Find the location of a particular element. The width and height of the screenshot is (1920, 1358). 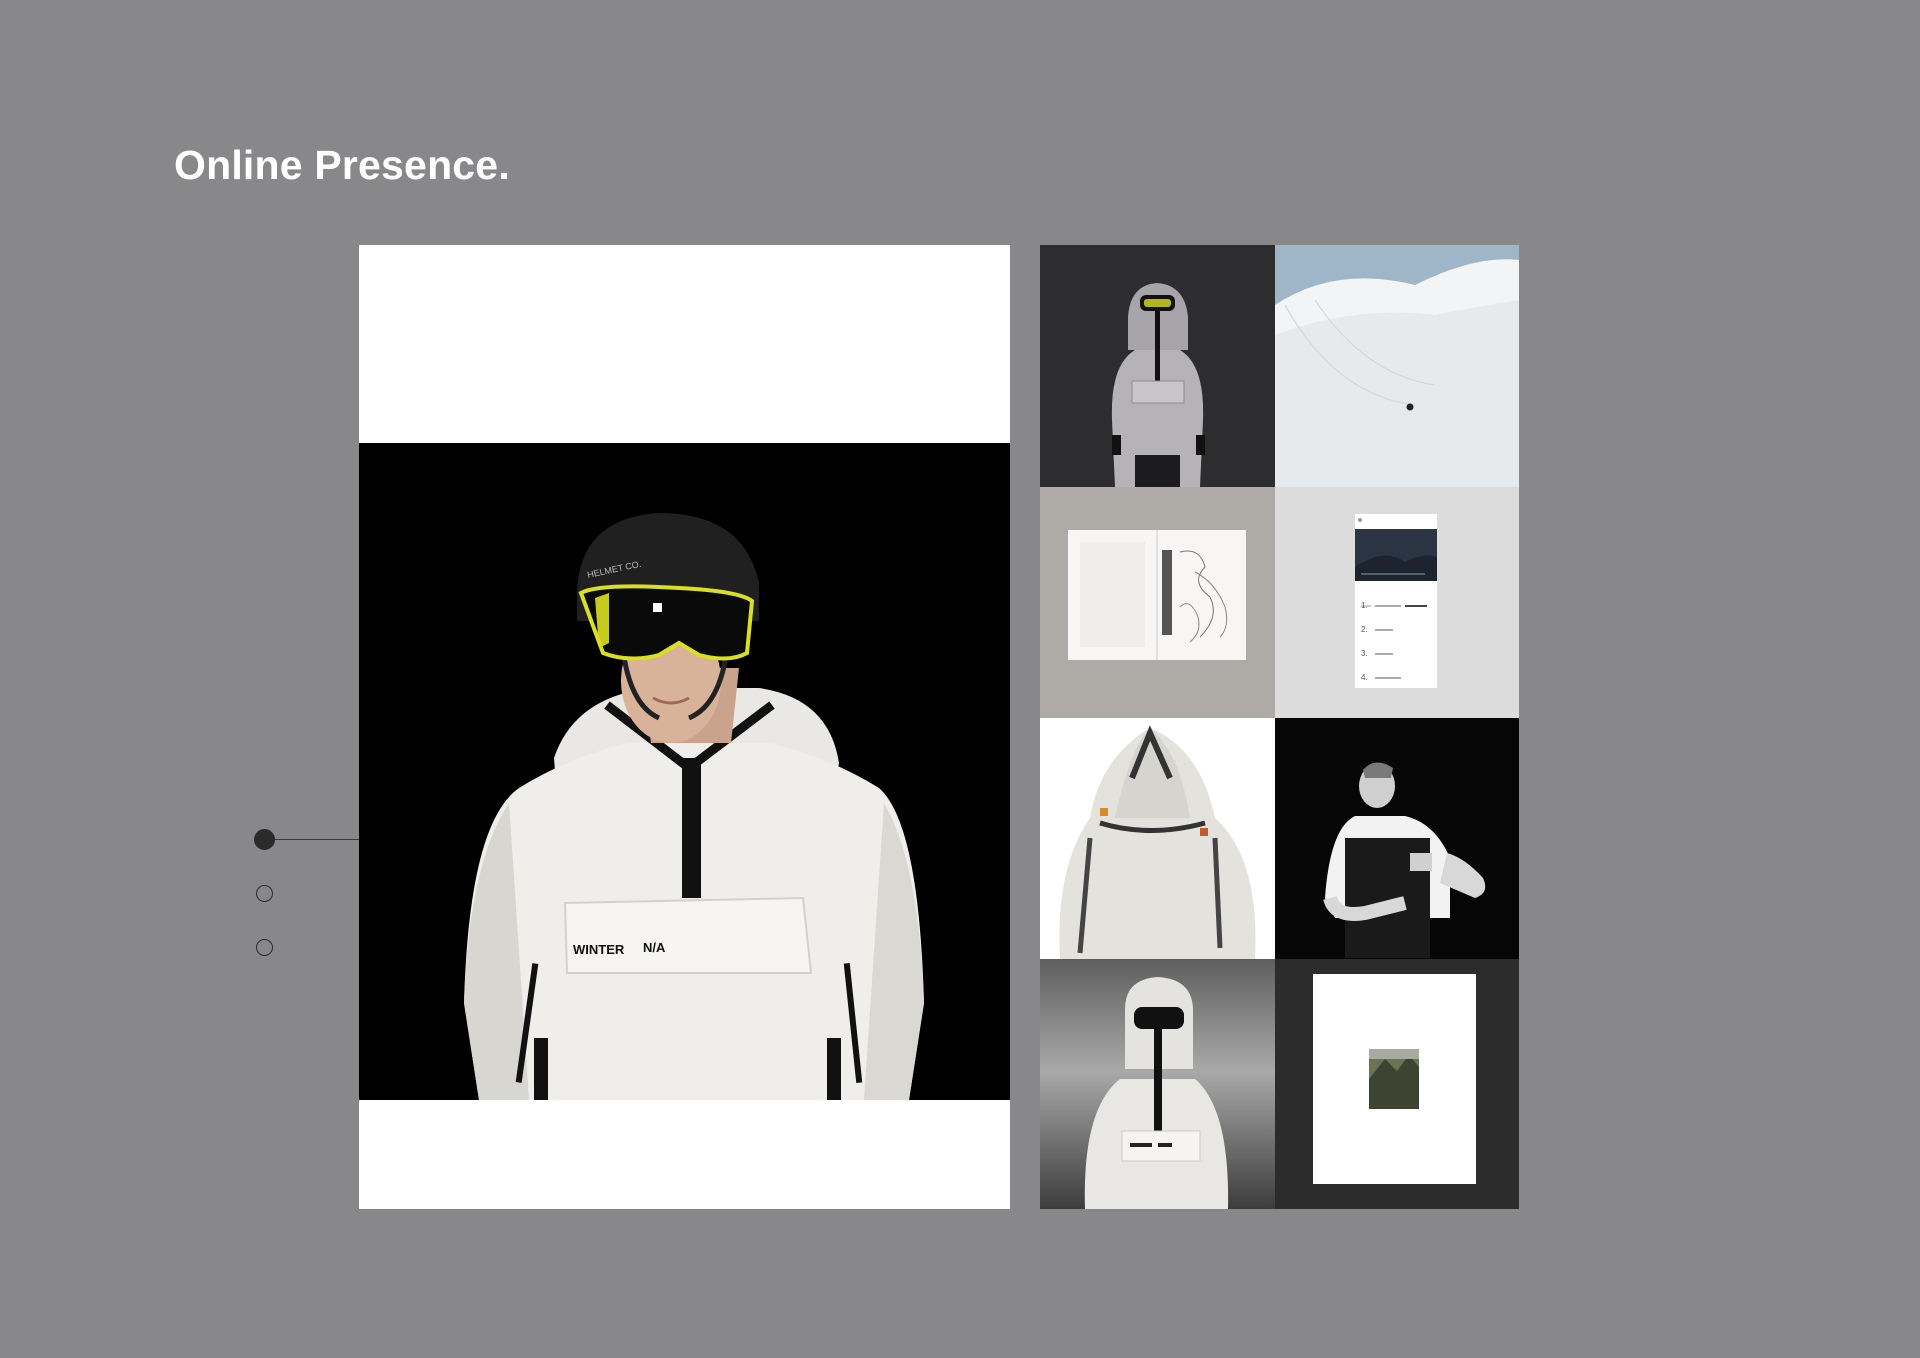

gallery-tile-framed-mountain-print is located at coordinates (1397, 1084).